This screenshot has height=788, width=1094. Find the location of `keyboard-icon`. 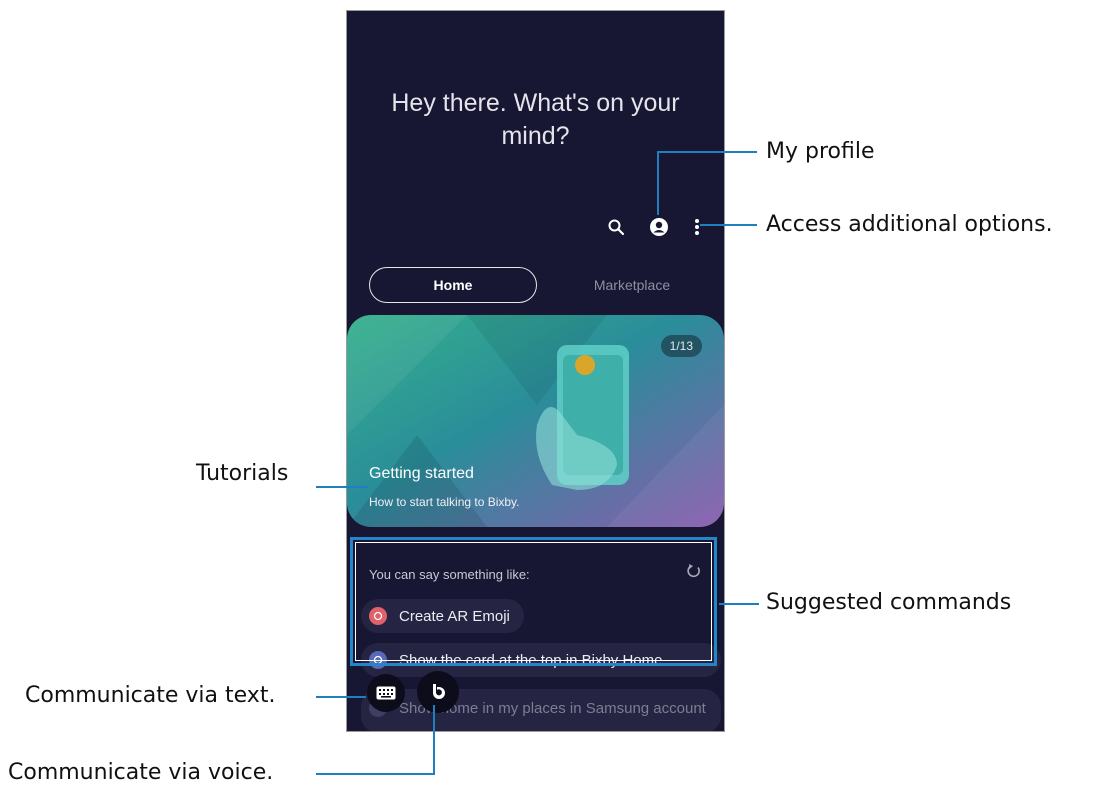

keyboard-icon is located at coordinates (386, 693).